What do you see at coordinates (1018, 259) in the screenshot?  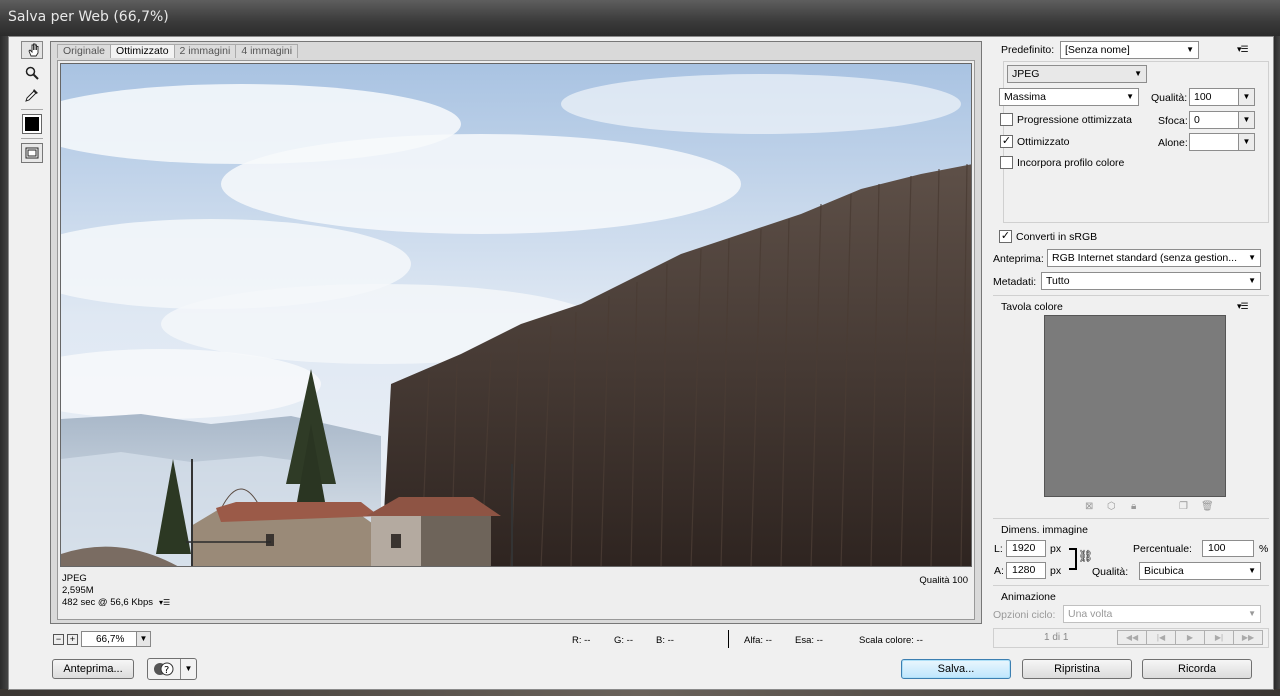 I see `preview-profile-label: Anteprima:` at bounding box center [1018, 259].